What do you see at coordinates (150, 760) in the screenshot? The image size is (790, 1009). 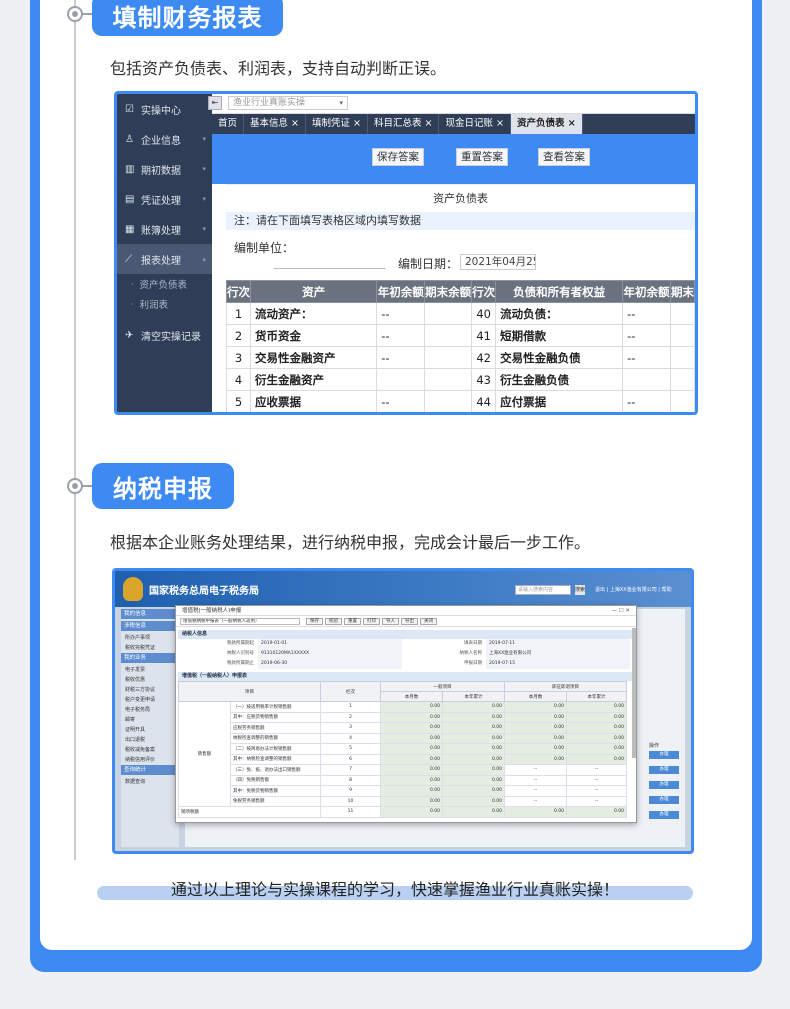 I see `sidebar-item: 纳税信用评价` at bounding box center [150, 760].